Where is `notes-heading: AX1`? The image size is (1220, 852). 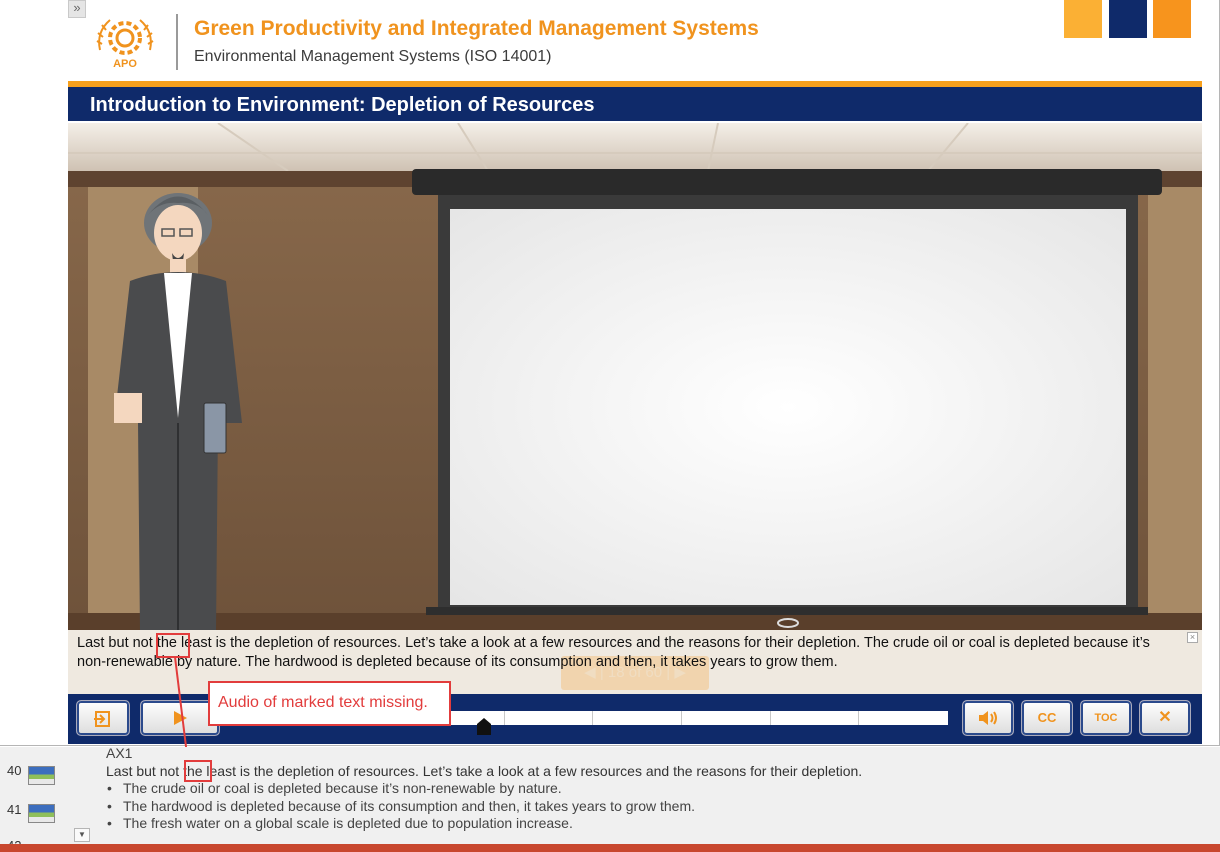
notes-heading: AX1 is located at coordinates (119, 753).